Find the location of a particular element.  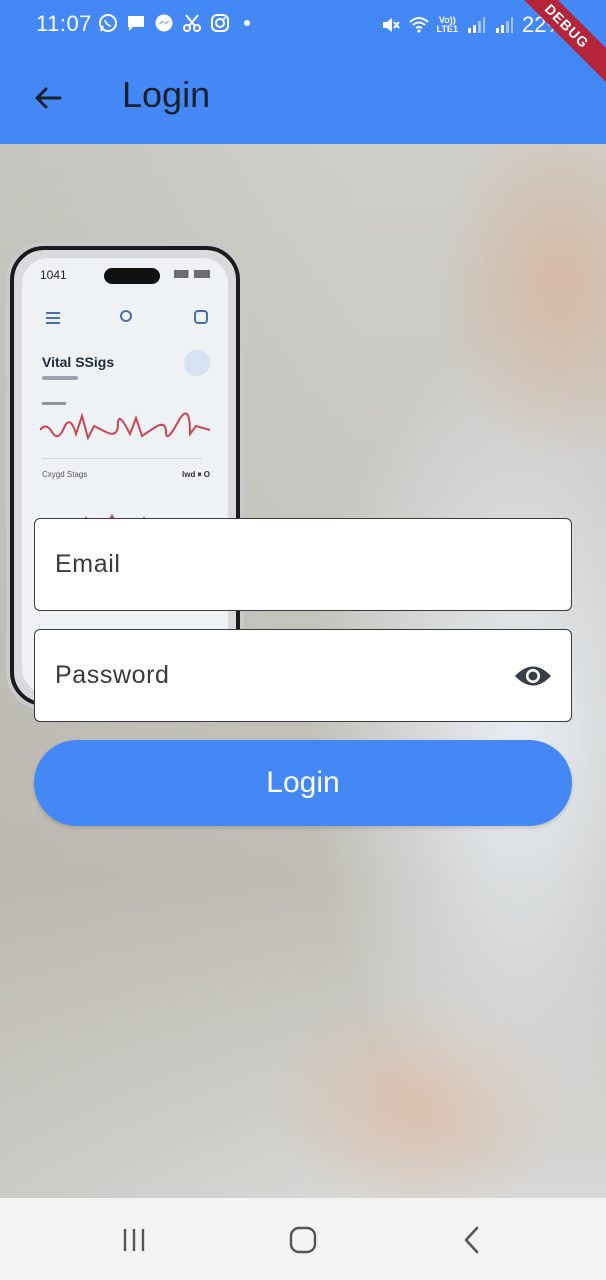

phone-app-icon is located at coordinates (201, 317).